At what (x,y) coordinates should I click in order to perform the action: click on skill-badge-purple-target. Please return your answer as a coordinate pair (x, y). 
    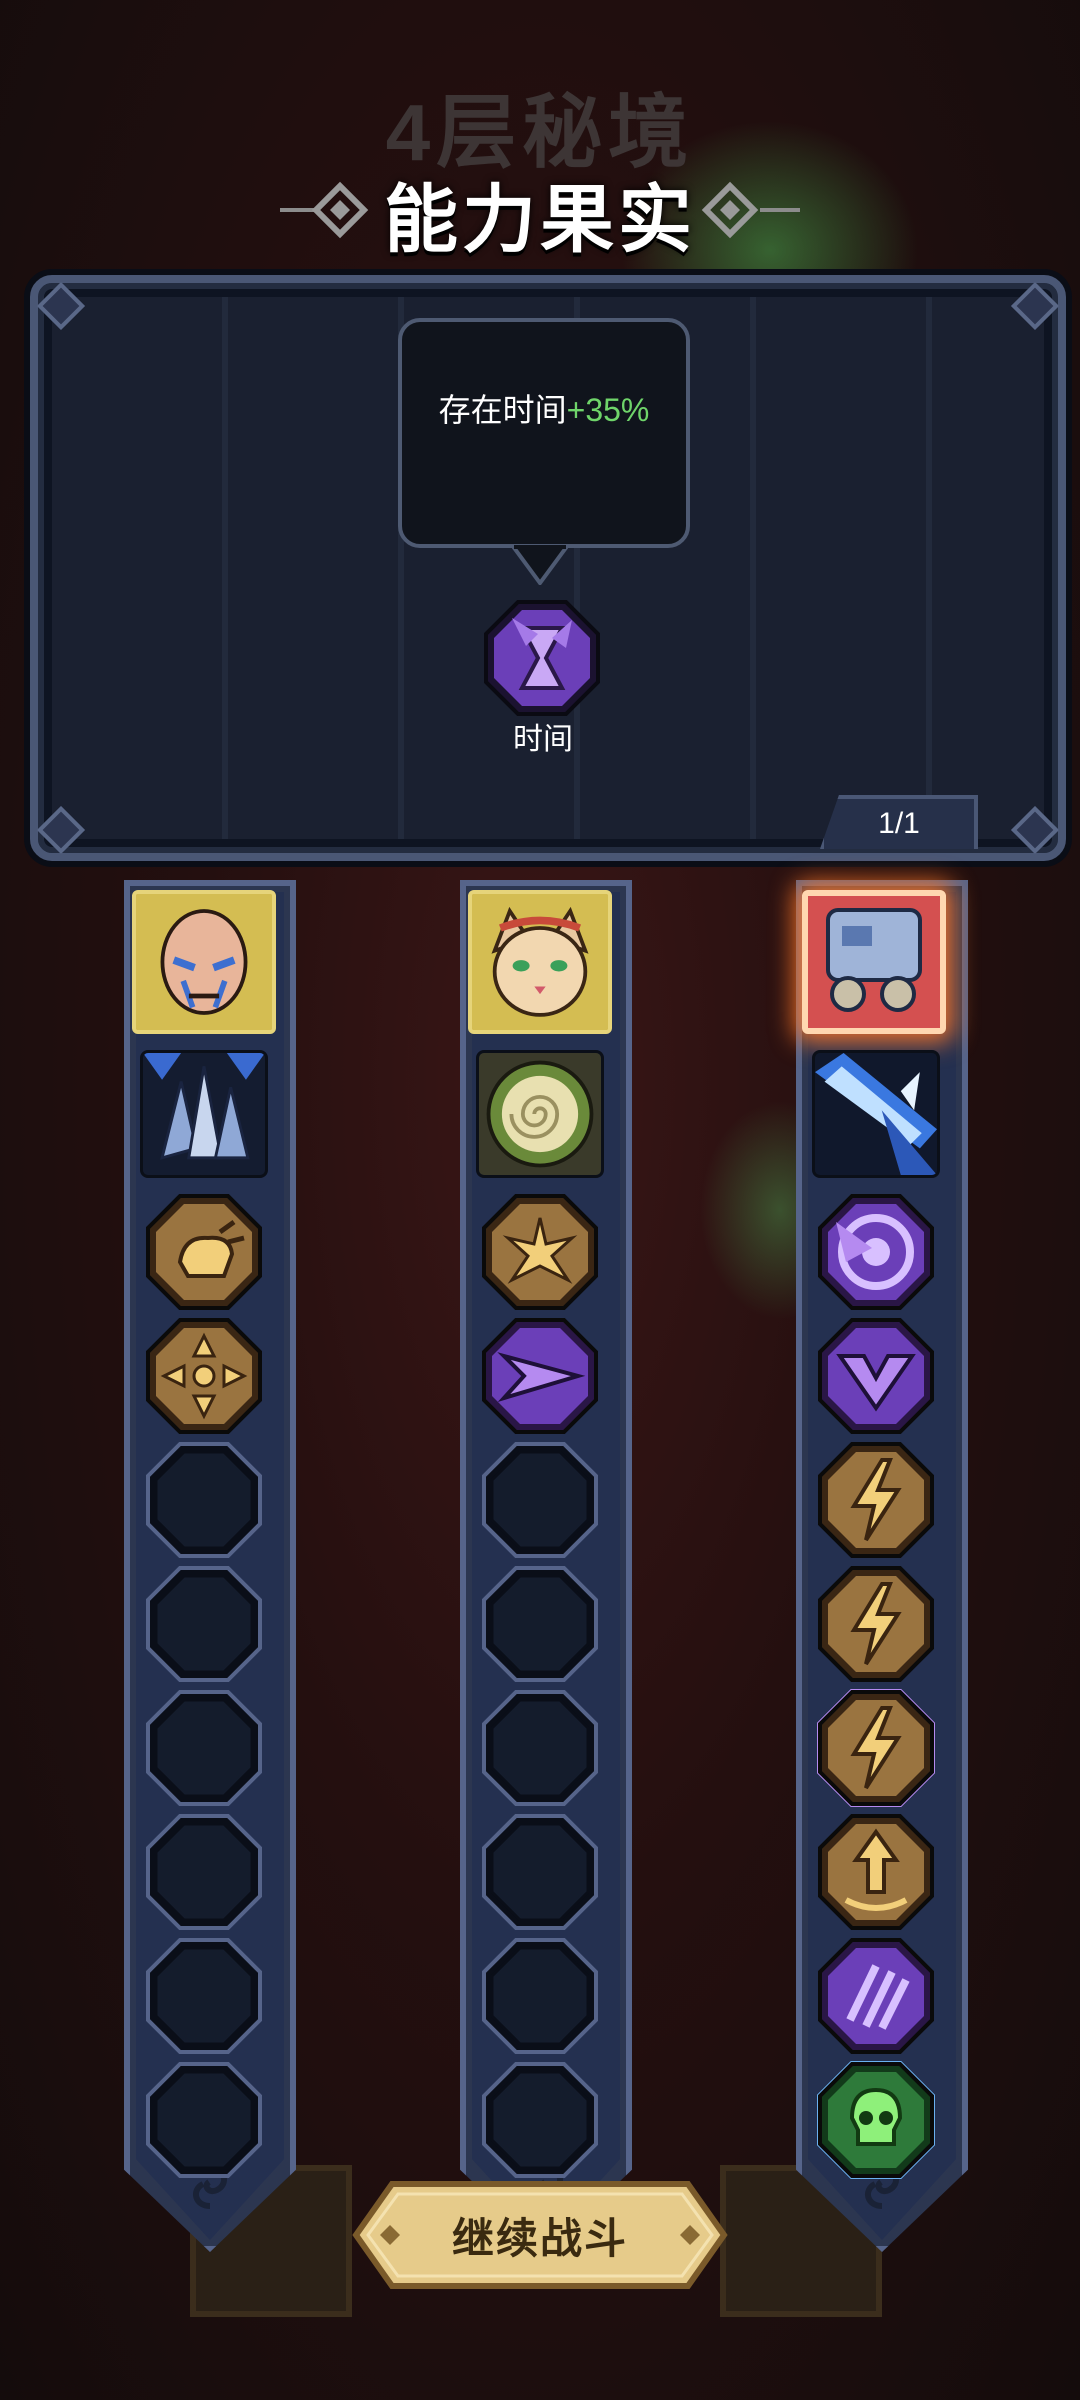
    Looking at the image, I should click on (876, 1252).